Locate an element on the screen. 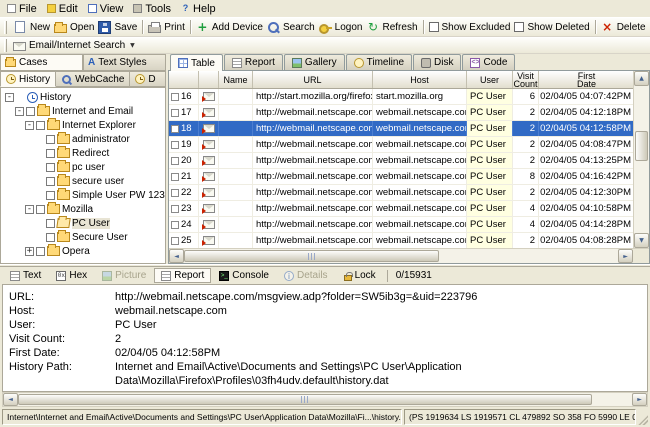 The height and width of the screenshot is (427, 650). menu-edit: Edit is located at coordinates (63, 9).